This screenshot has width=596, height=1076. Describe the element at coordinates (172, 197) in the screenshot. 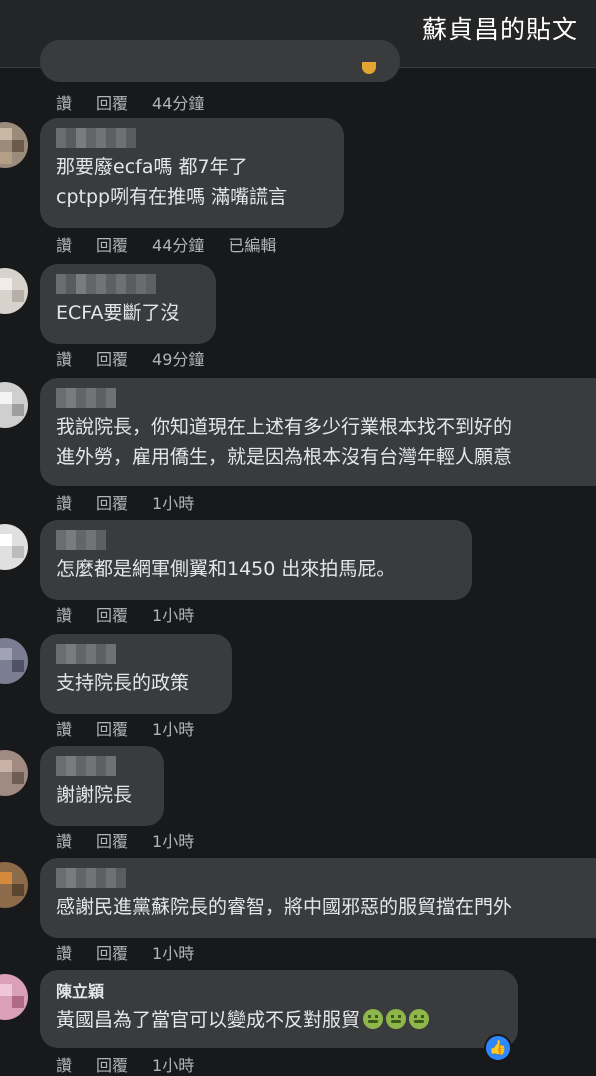

I see `comment-text: cptpp咧有在推嗎 滿嘴謊言` at that location.